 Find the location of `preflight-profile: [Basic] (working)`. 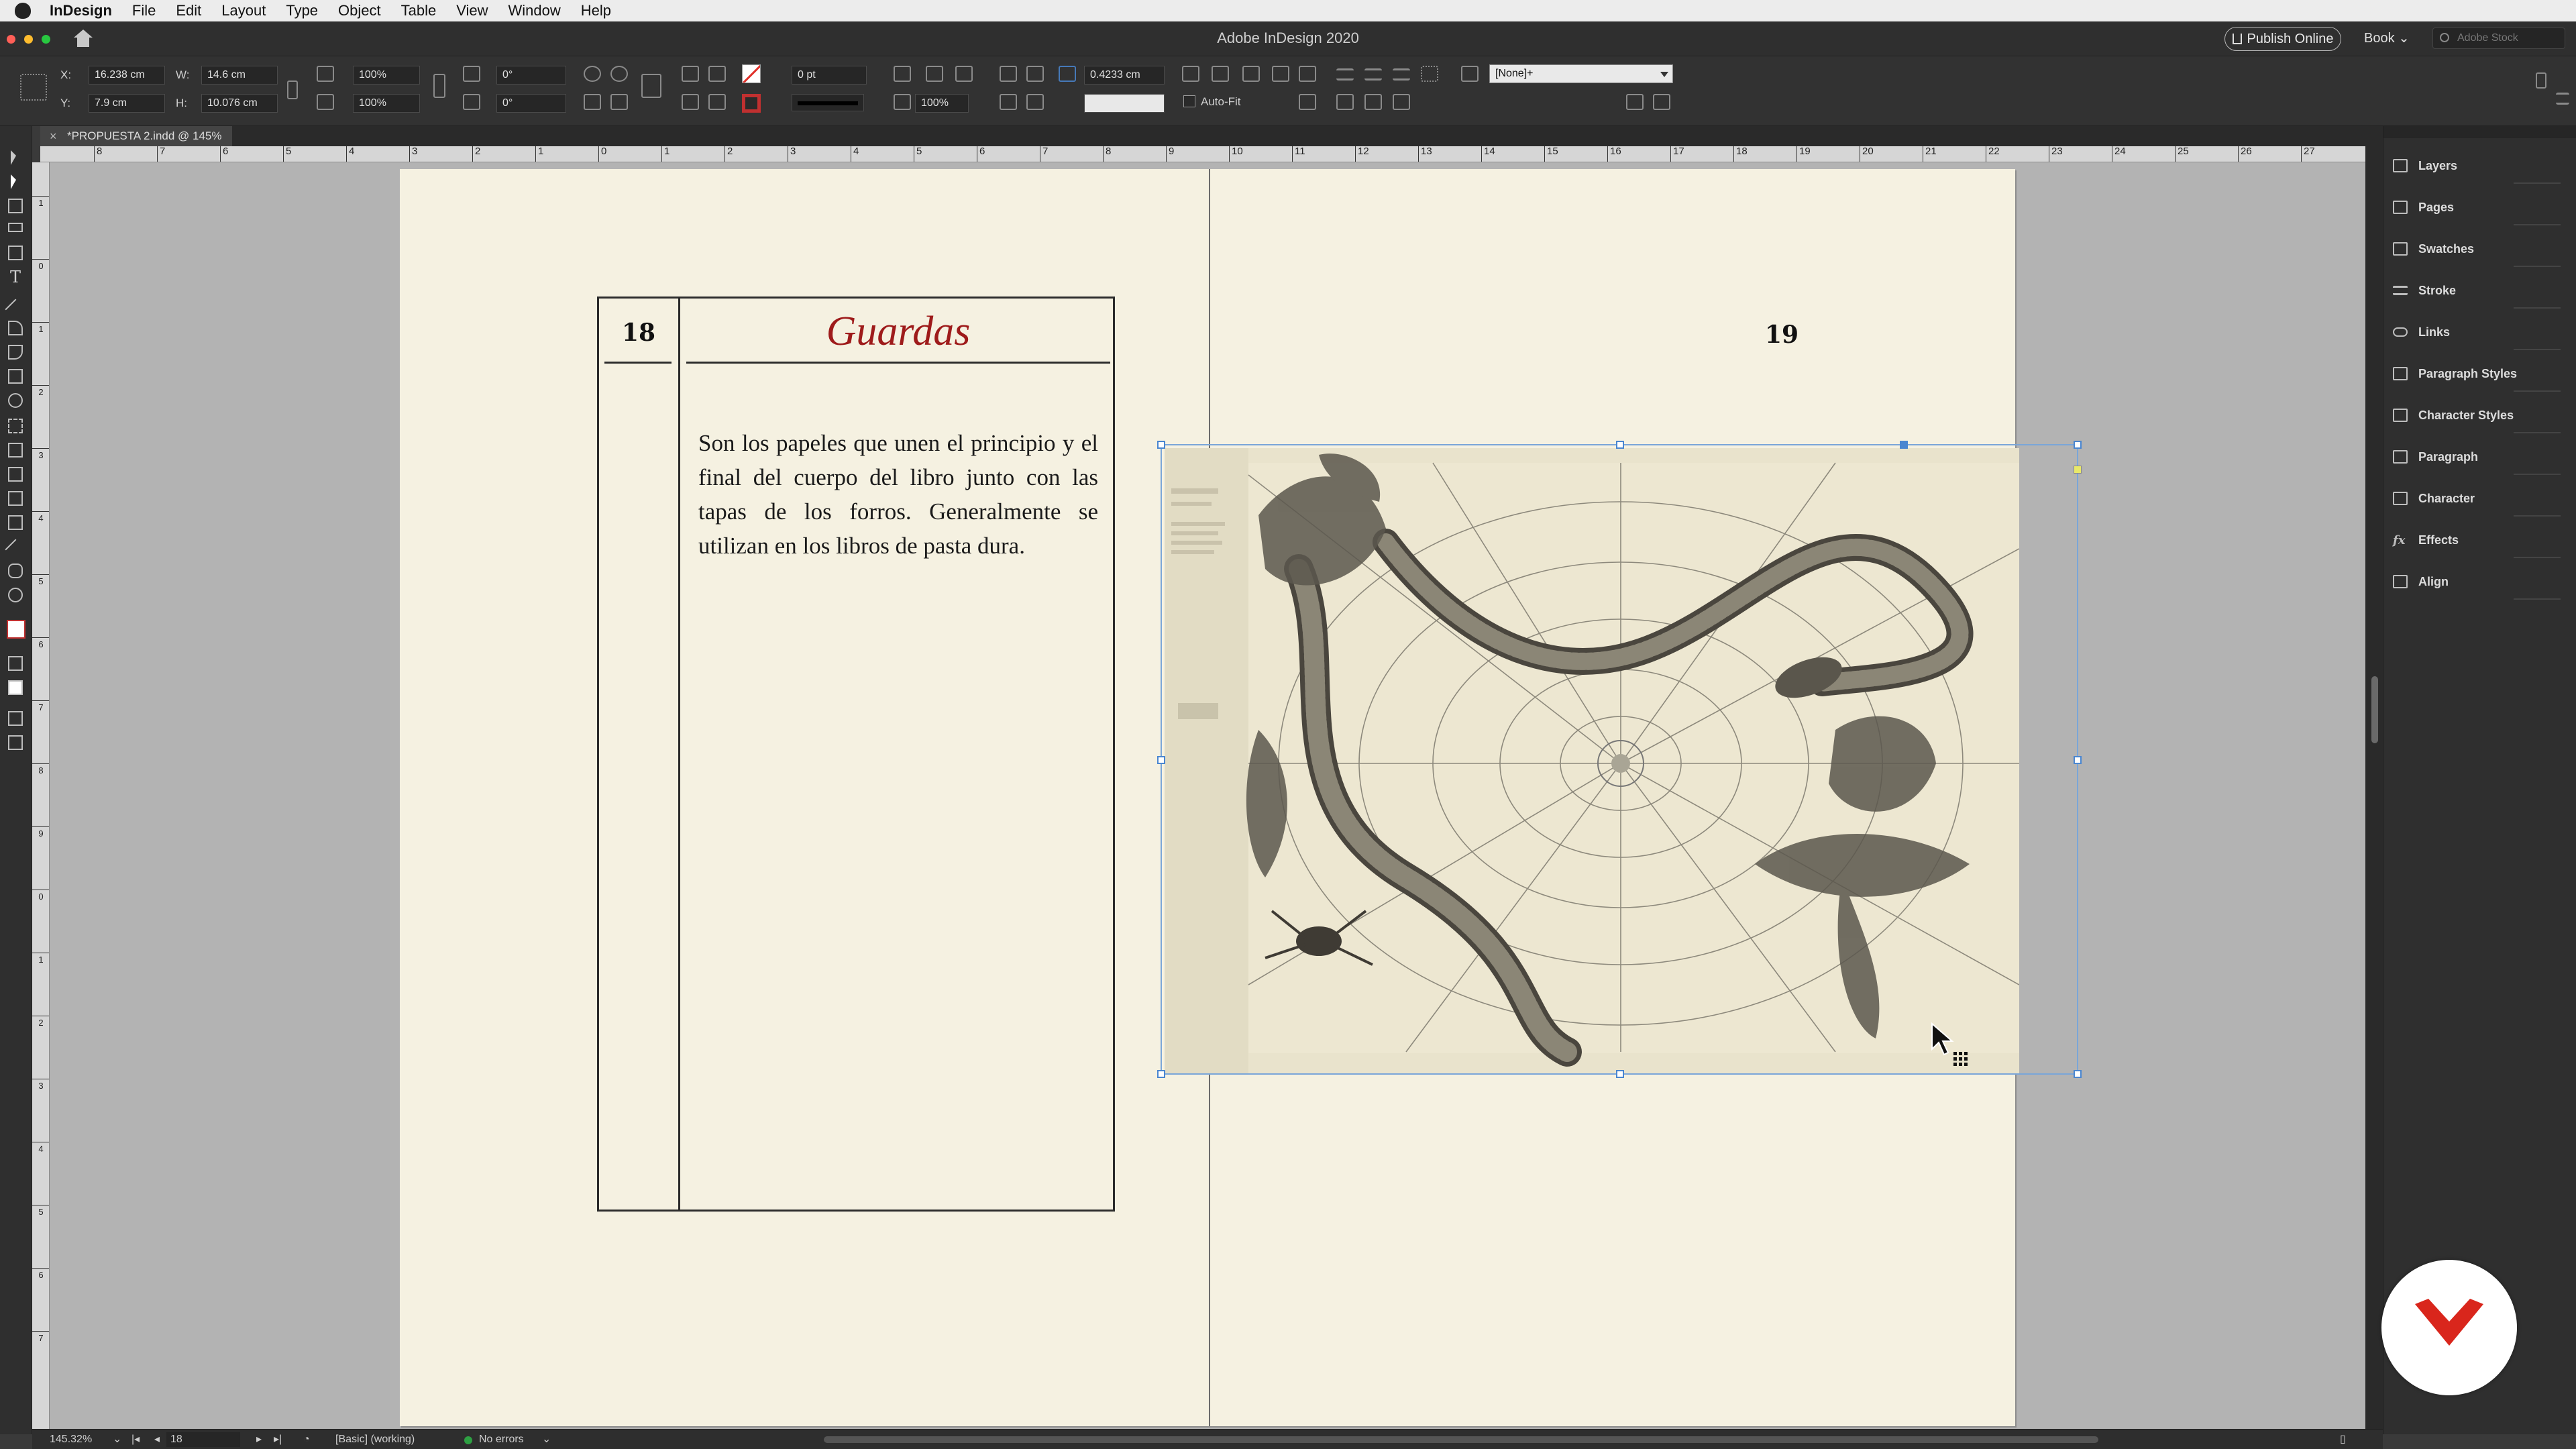

preflight-profile: [Basic] (working) is located at coordinates (375, 1439).